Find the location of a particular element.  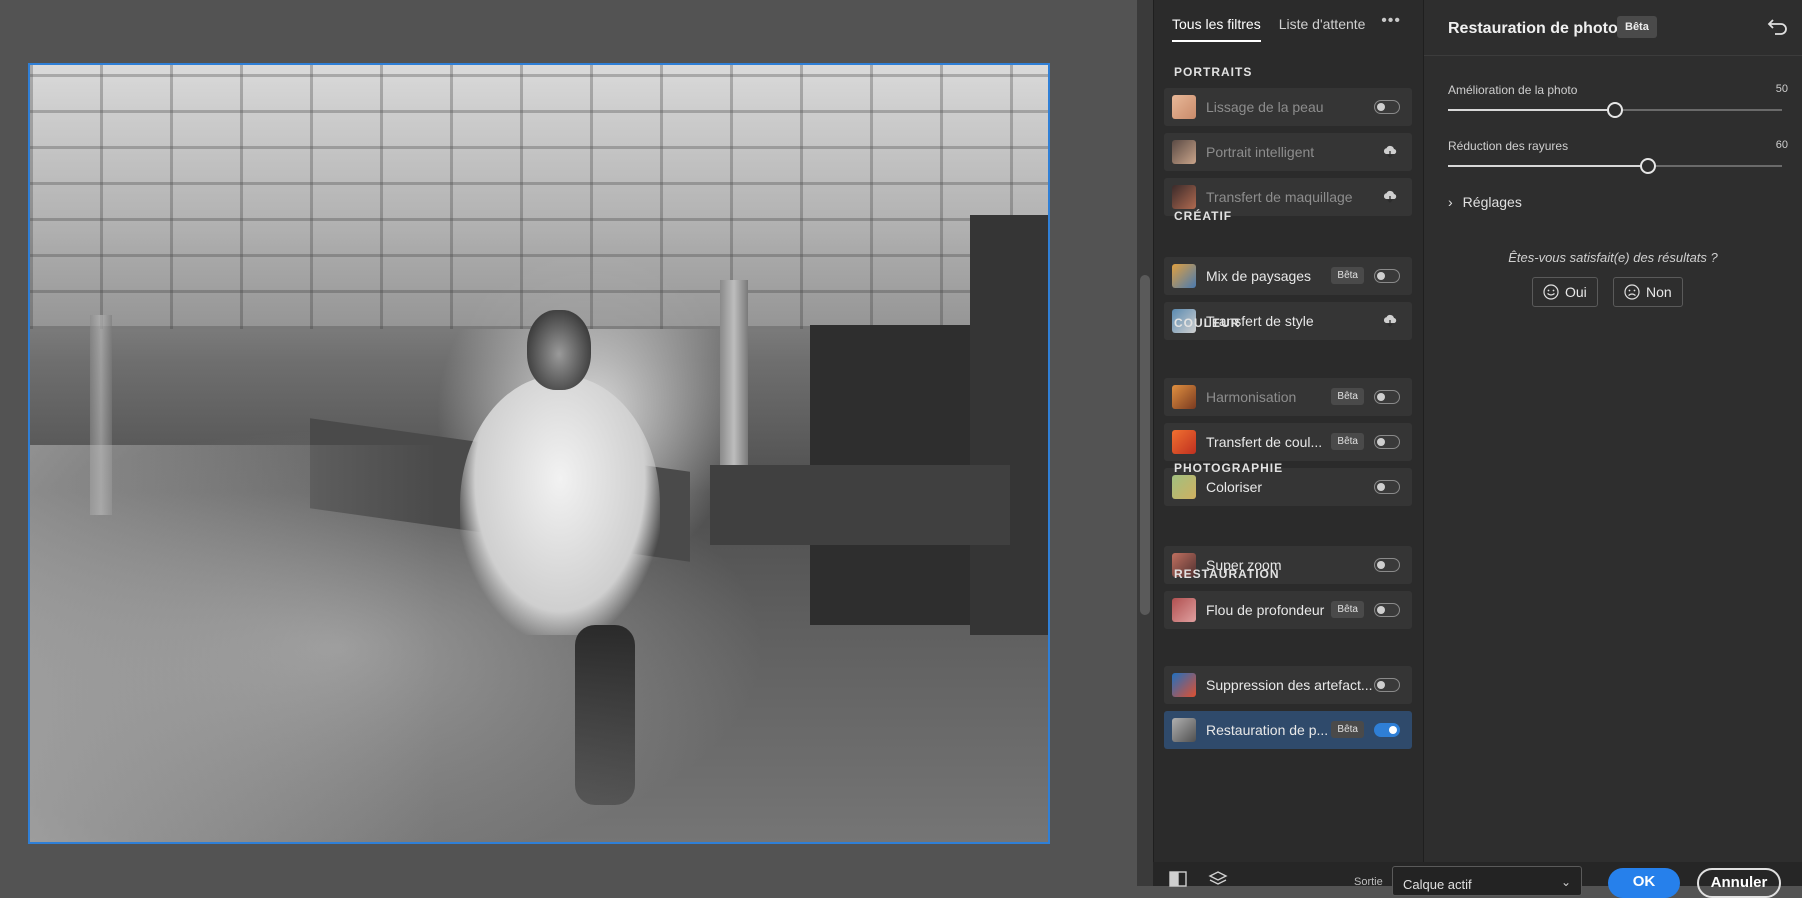

canvas-scrollbar is located at coordinates (1145, 443).